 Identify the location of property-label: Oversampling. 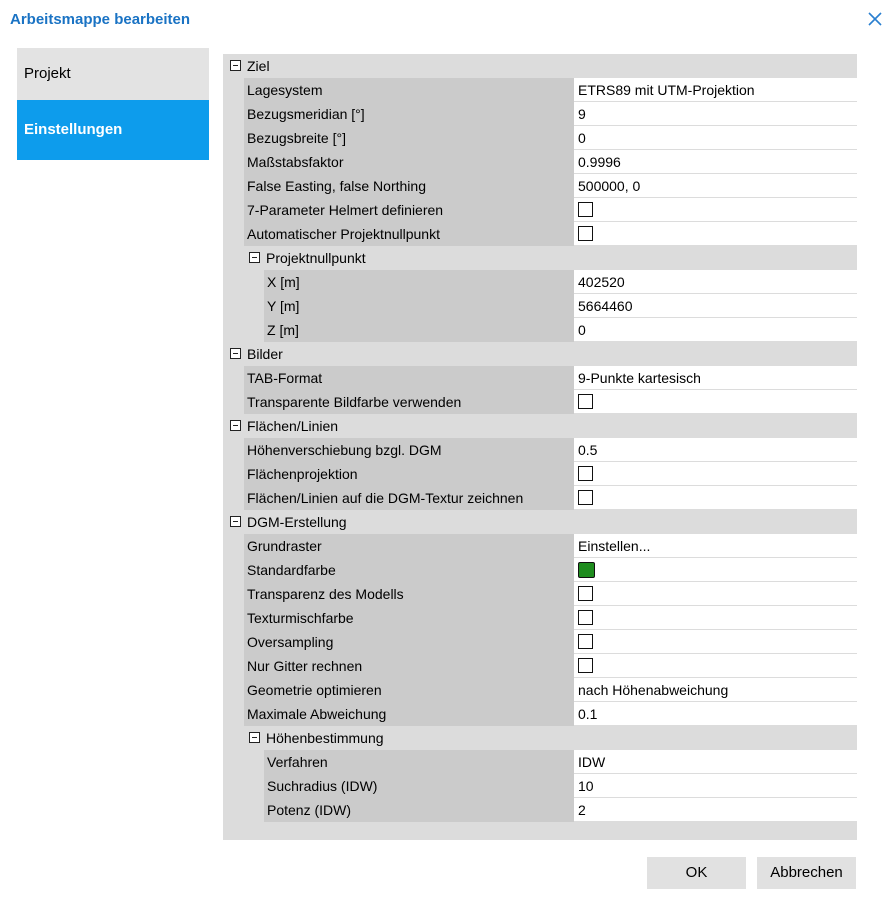
(409, 642).